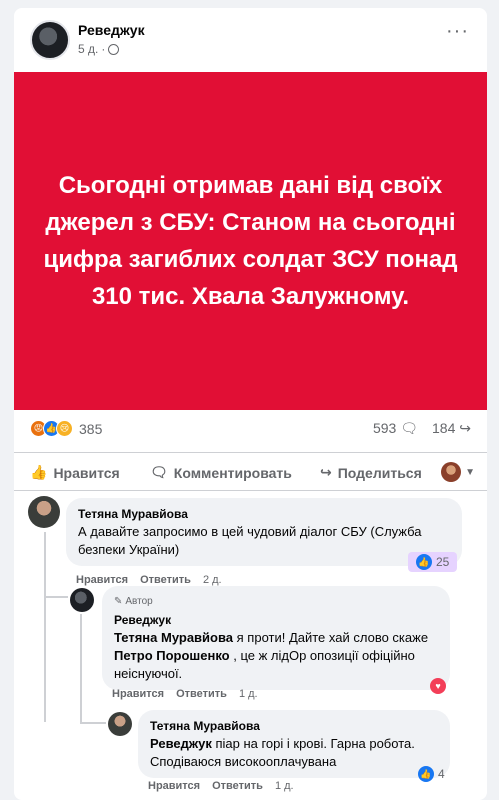  What do you see at coordinates (276, 620) in the screenshot?
I see `reply-author-name: Реведжук` at bounding box center [276, 620].